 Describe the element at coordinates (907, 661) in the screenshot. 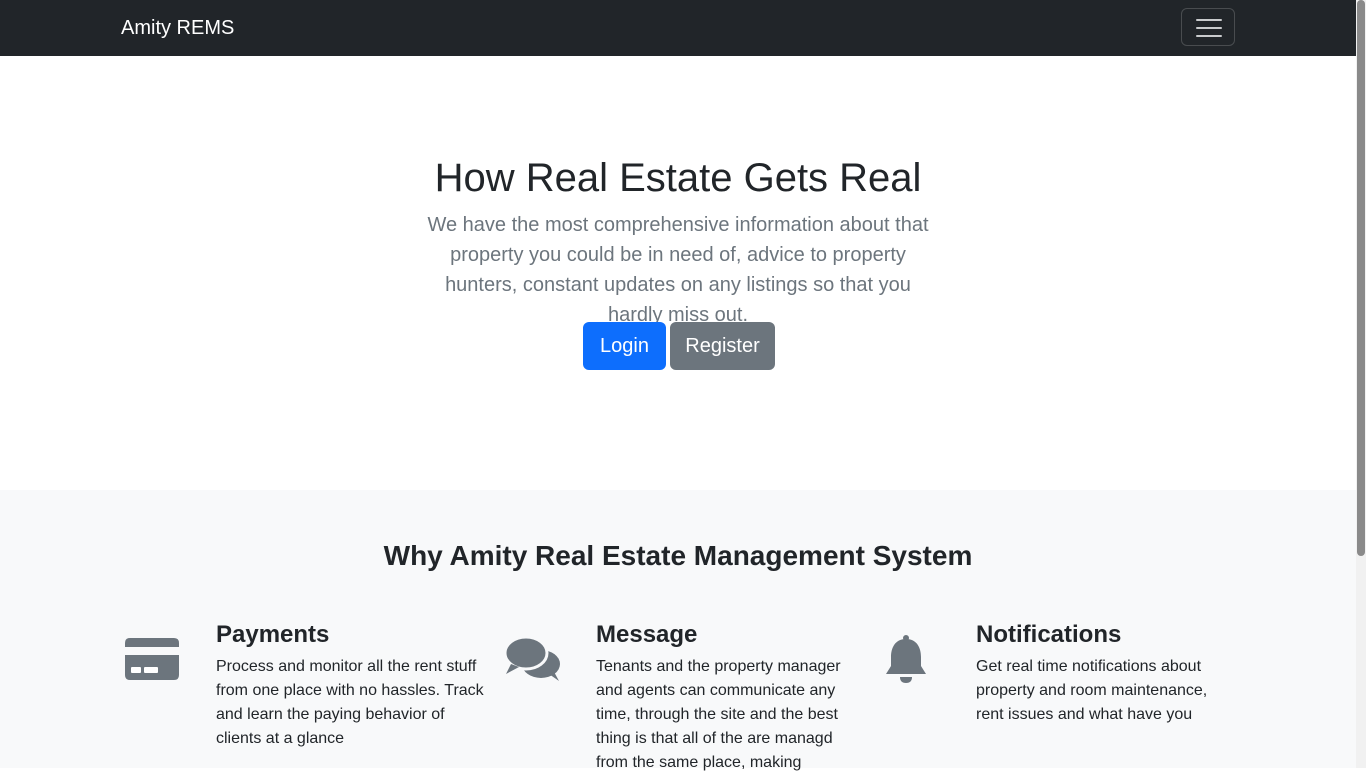

I see `bell-icon` at that location.